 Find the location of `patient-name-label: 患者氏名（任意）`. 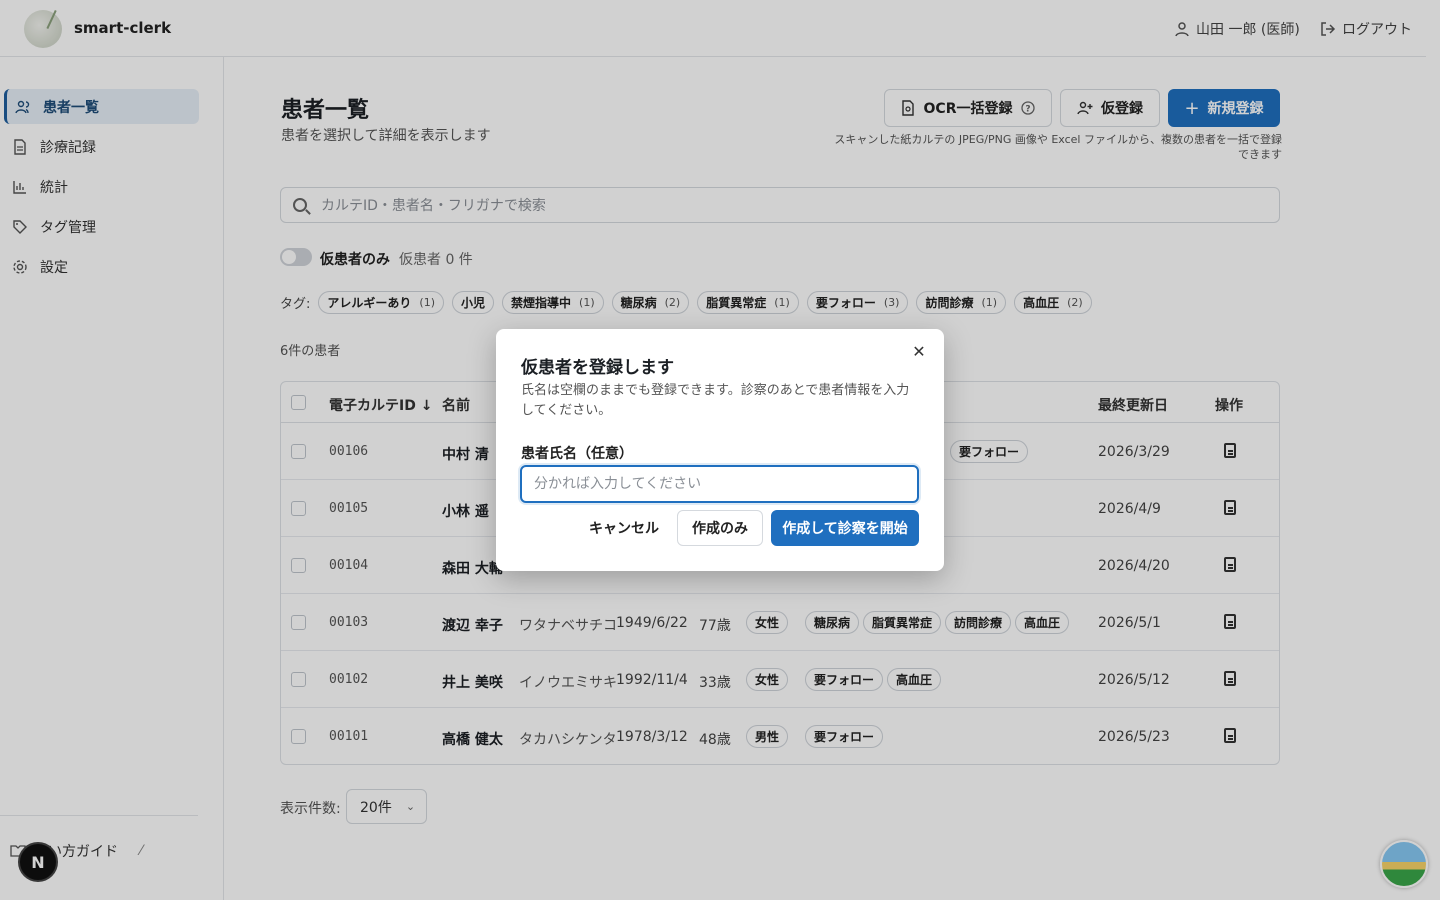

patient-name-label: 患者氏名（任意） is located at coordinates (577, 454).